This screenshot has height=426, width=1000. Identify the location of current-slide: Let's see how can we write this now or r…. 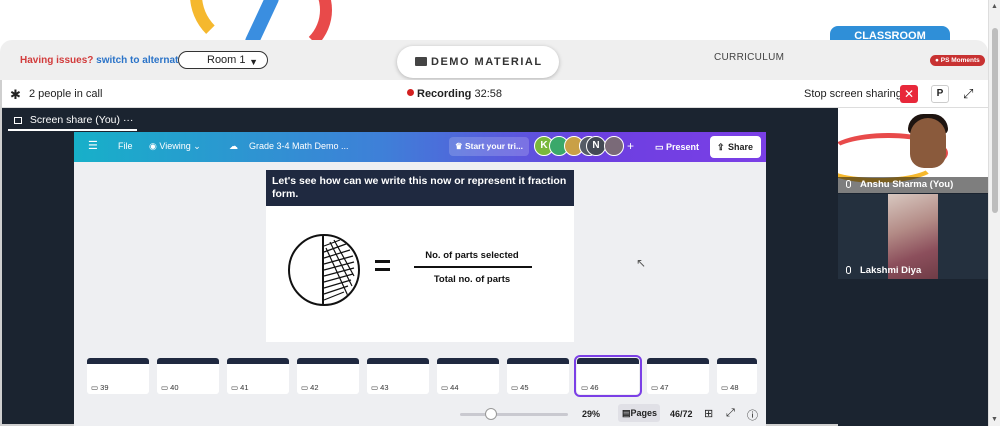
(420, 256).